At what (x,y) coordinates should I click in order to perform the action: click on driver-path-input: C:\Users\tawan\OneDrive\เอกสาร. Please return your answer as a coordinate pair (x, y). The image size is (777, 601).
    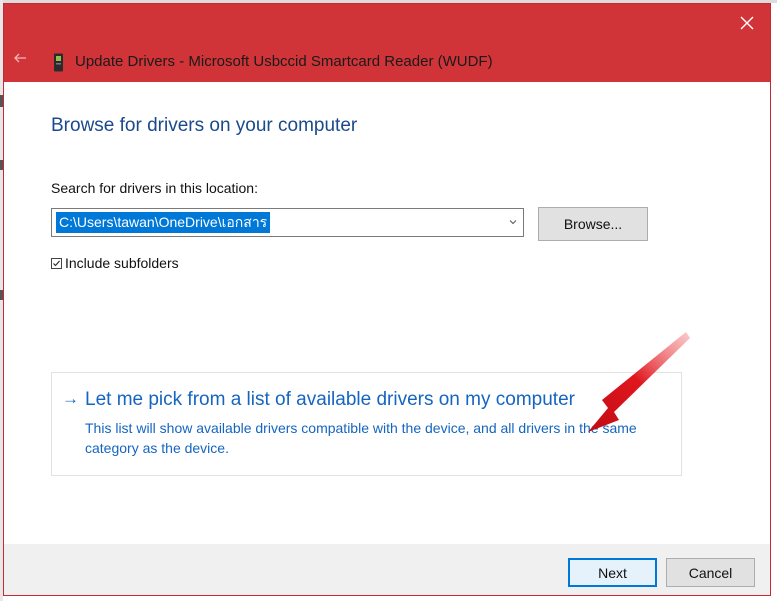
    Looking at the image, I should click on (163, 222).